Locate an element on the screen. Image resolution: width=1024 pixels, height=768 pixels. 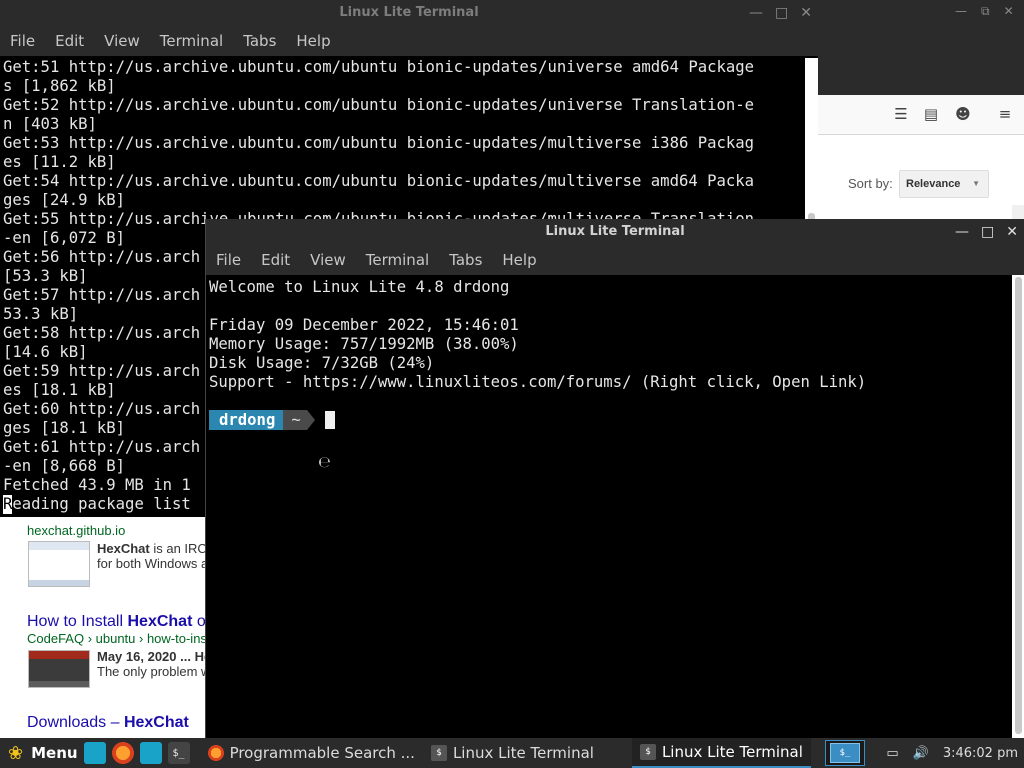
result-title: Downloads – HexChat is located at coordinates (108, 723).